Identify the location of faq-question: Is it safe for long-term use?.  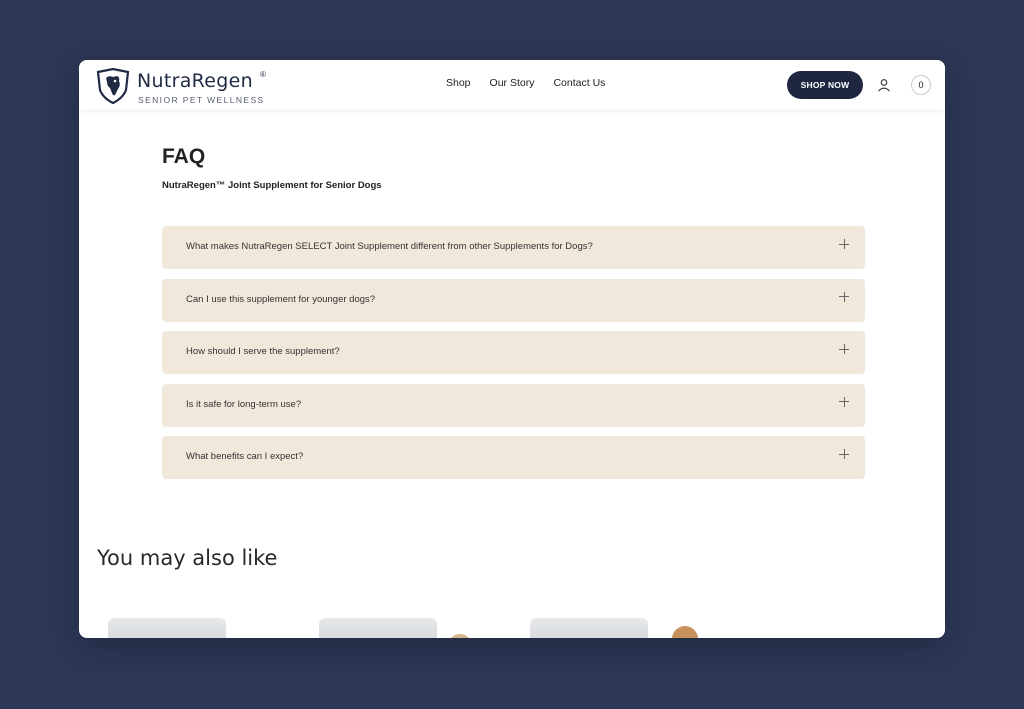
(244, 404).